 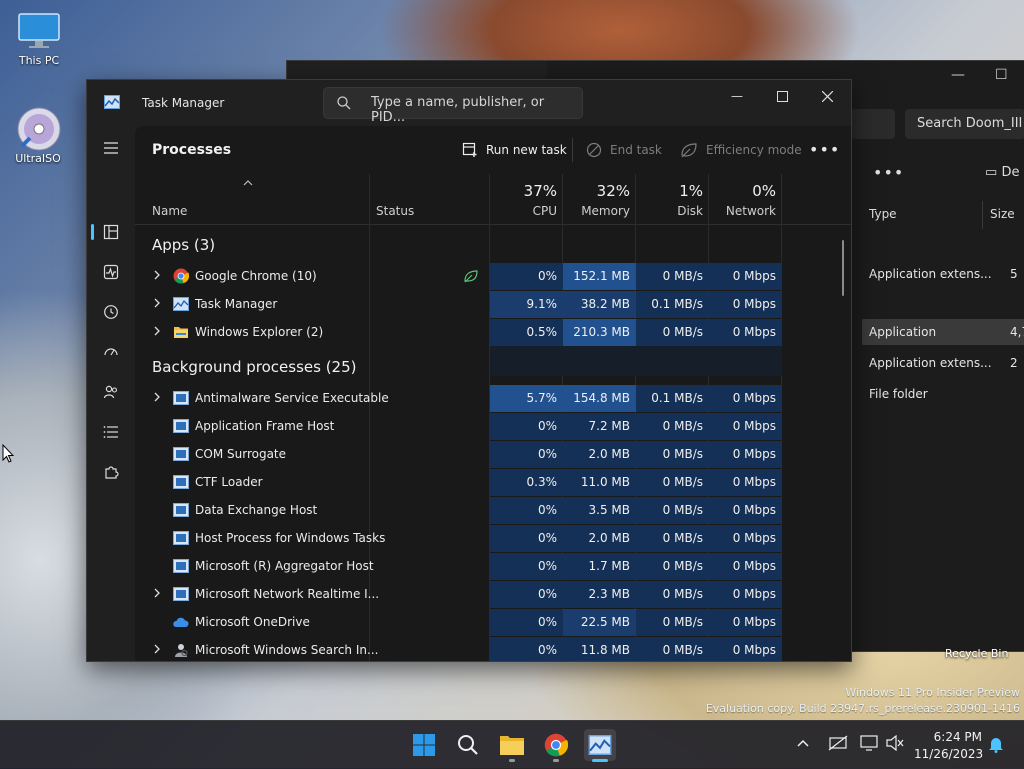 What do you see at coordinates (512, 745) in the screenshot?
I see `taskbar-file-explorer` at bounding box center [512, 745].